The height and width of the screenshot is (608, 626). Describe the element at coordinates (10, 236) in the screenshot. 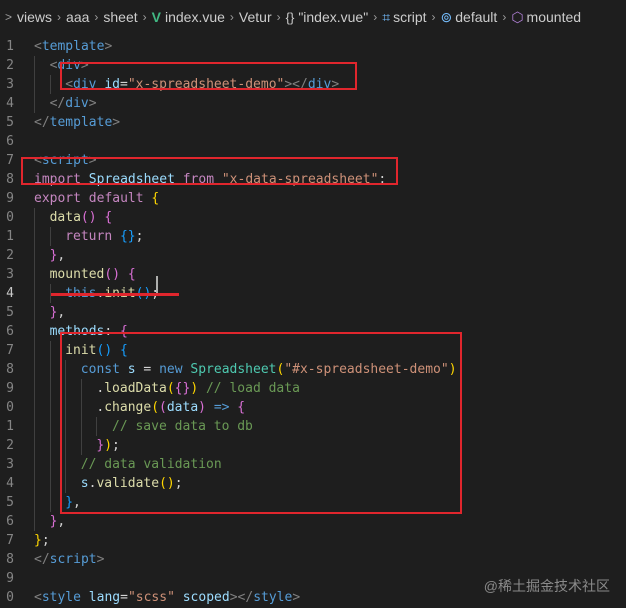

I see `line-number: 1` at that location.